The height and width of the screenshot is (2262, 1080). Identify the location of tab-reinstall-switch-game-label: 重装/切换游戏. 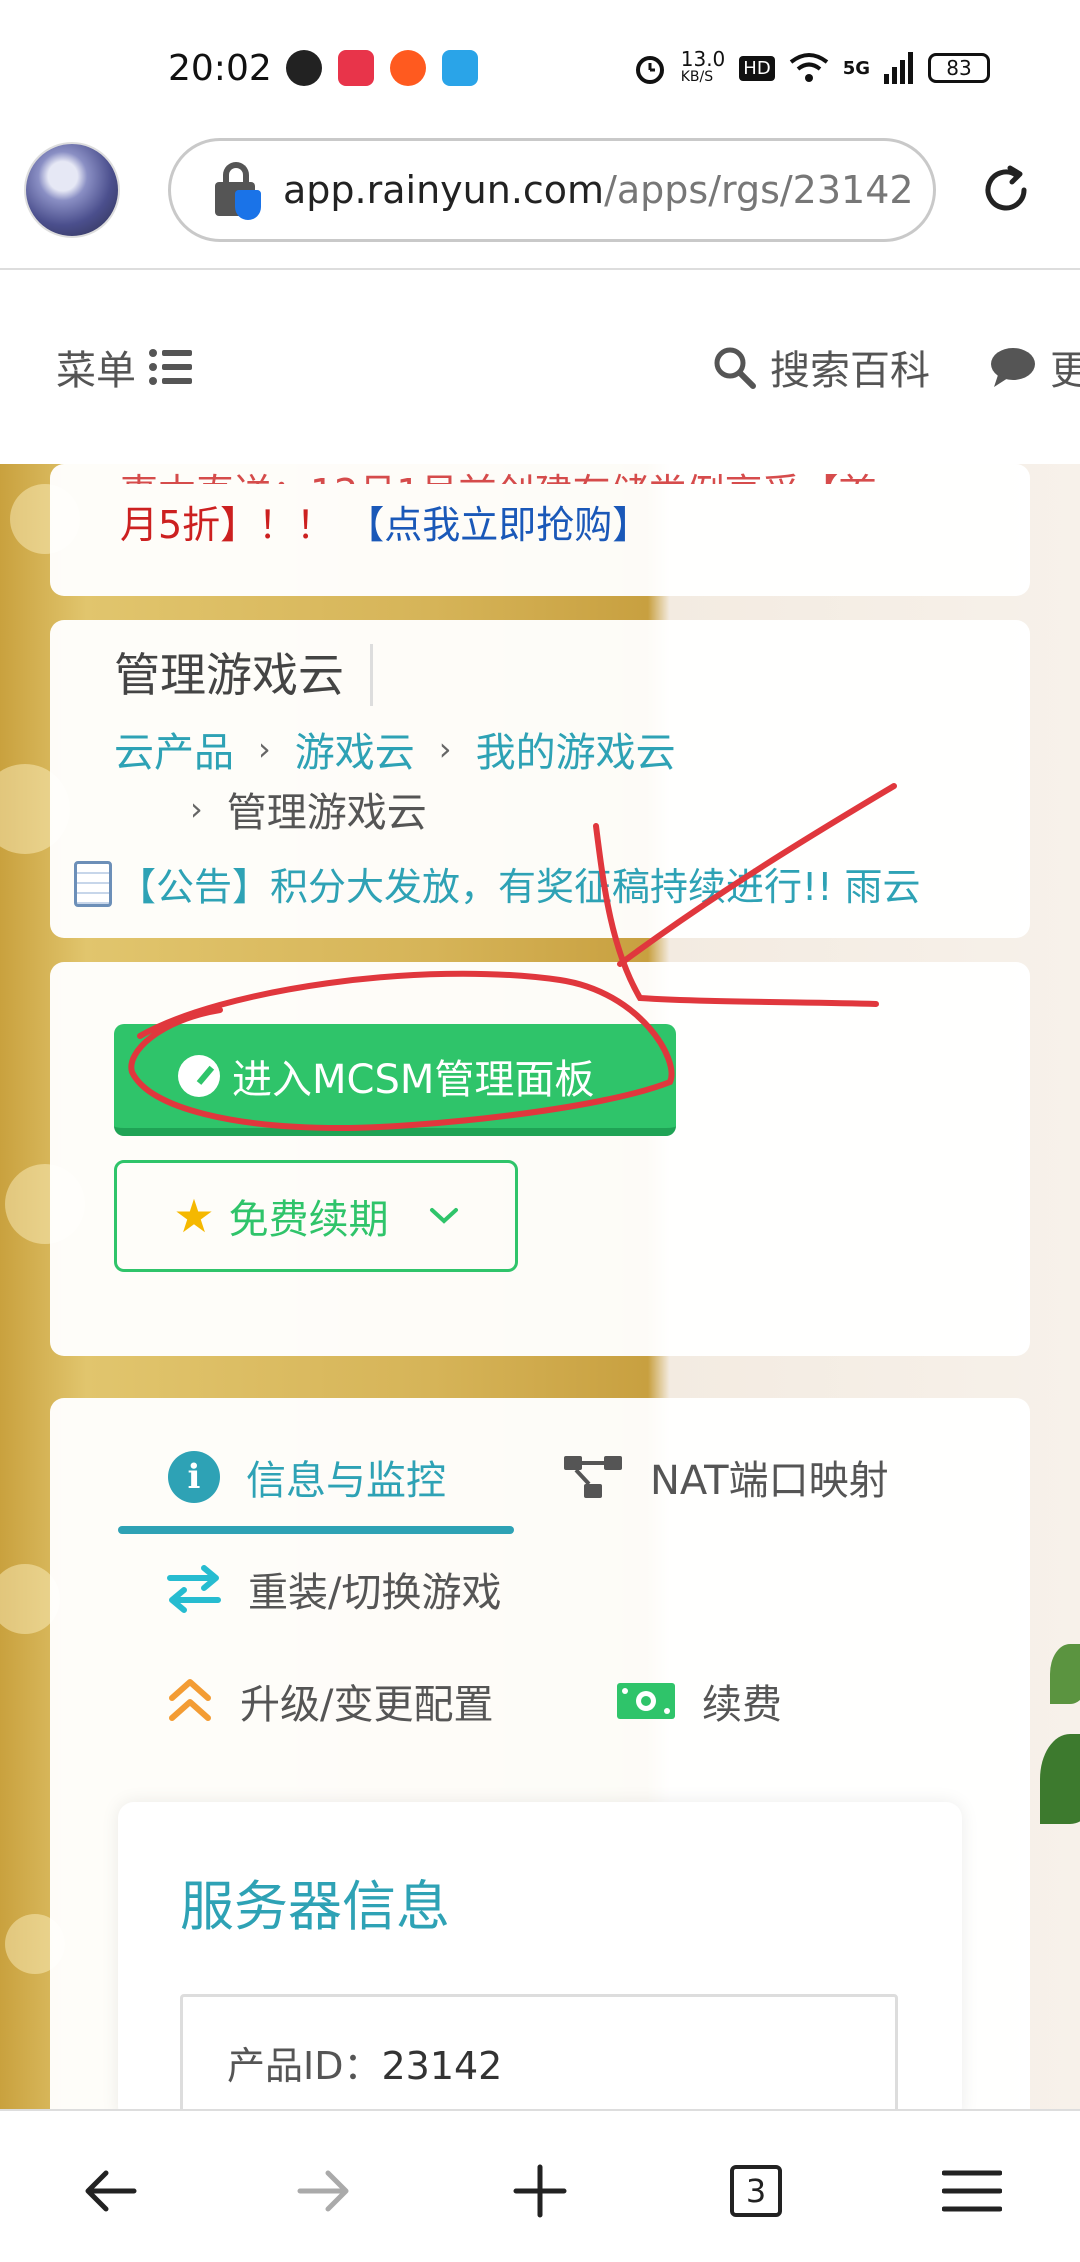
(375, 1593).